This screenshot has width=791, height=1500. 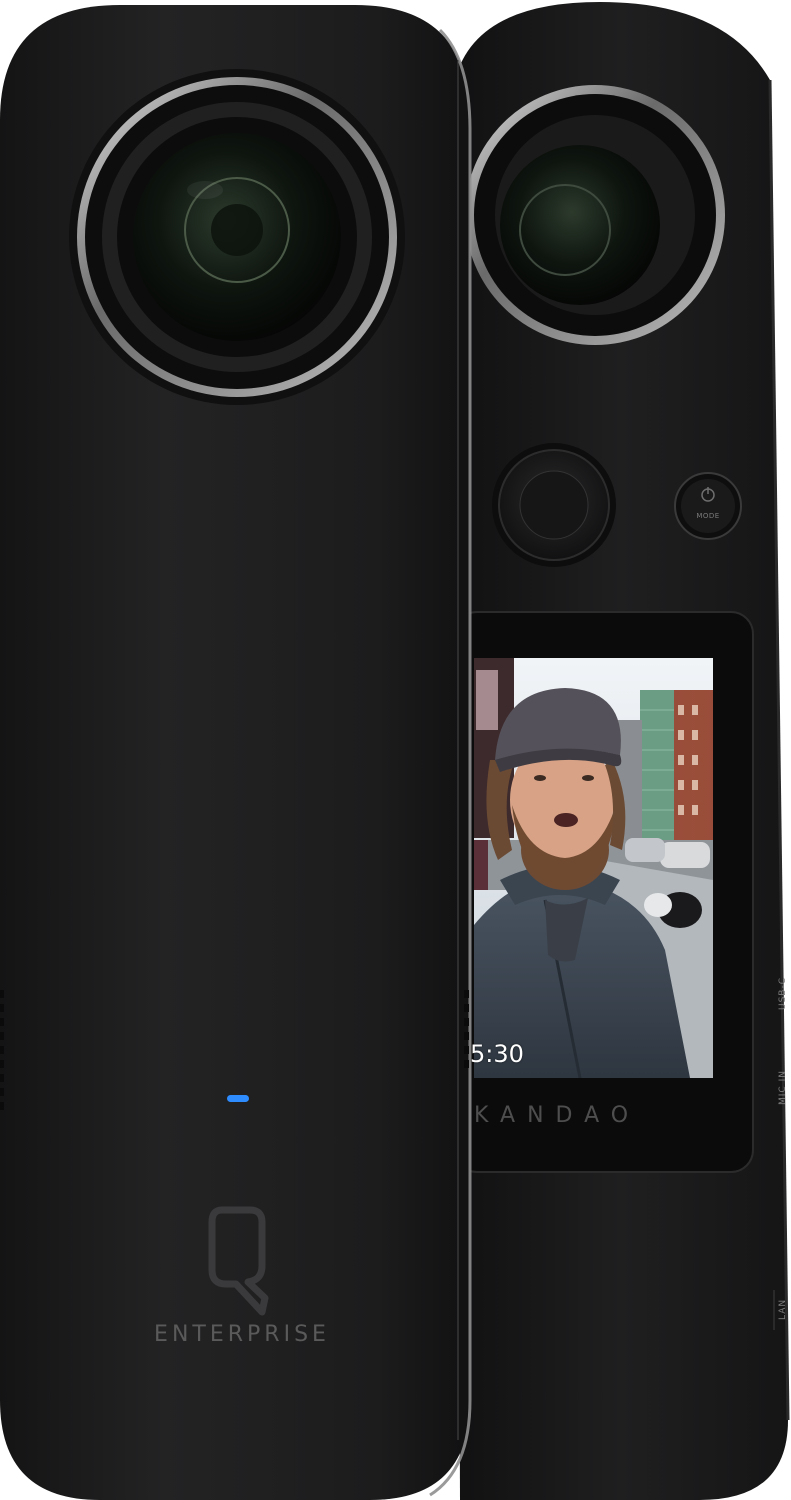 I want to click on mode-button-label: MODE, so click(x=708, y=516).